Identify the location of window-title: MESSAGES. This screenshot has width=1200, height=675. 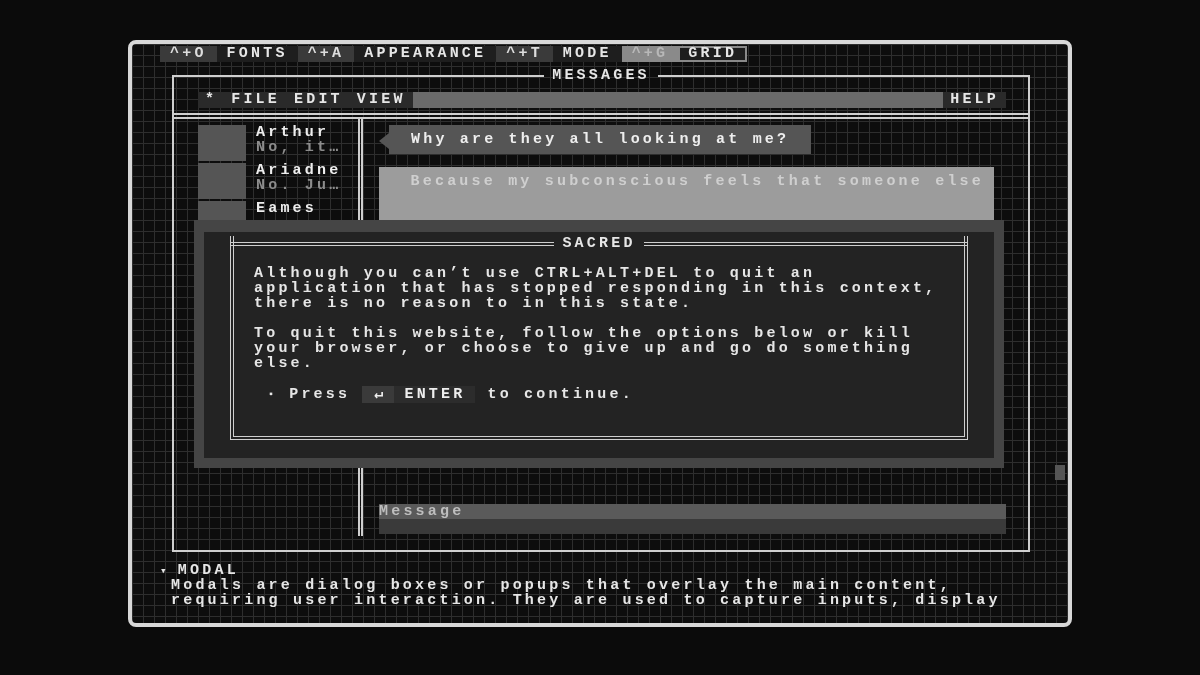
(601, 76).